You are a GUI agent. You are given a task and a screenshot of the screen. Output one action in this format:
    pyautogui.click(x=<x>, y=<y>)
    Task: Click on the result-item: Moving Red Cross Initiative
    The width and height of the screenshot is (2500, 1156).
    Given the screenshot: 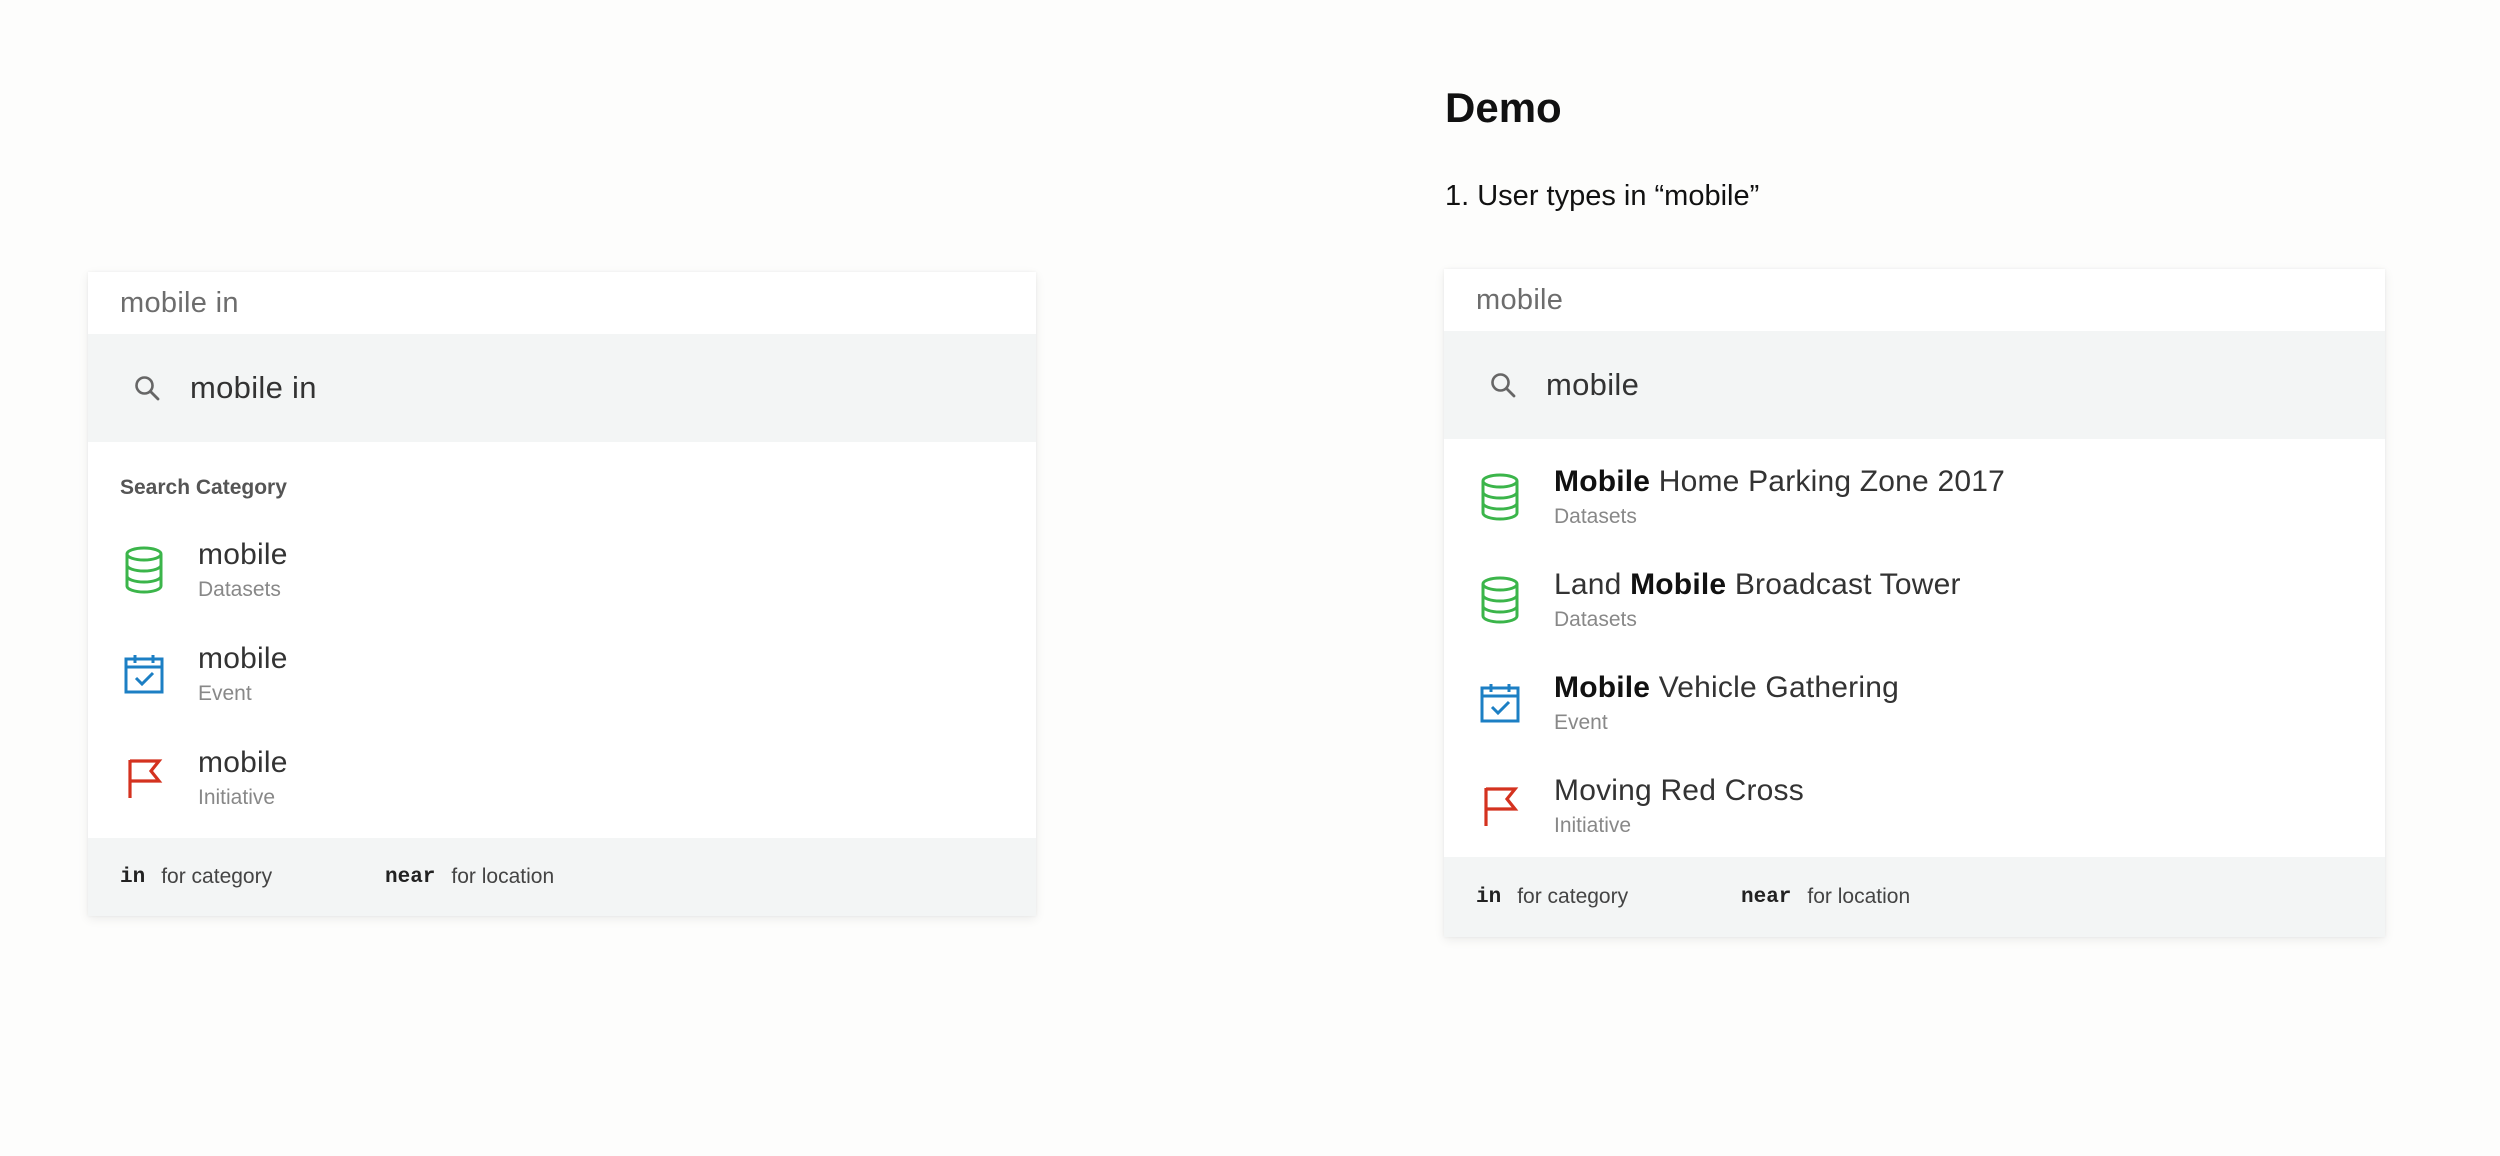 What is the action you would take?
    pyautogui.click(x=1914, y=805)
    